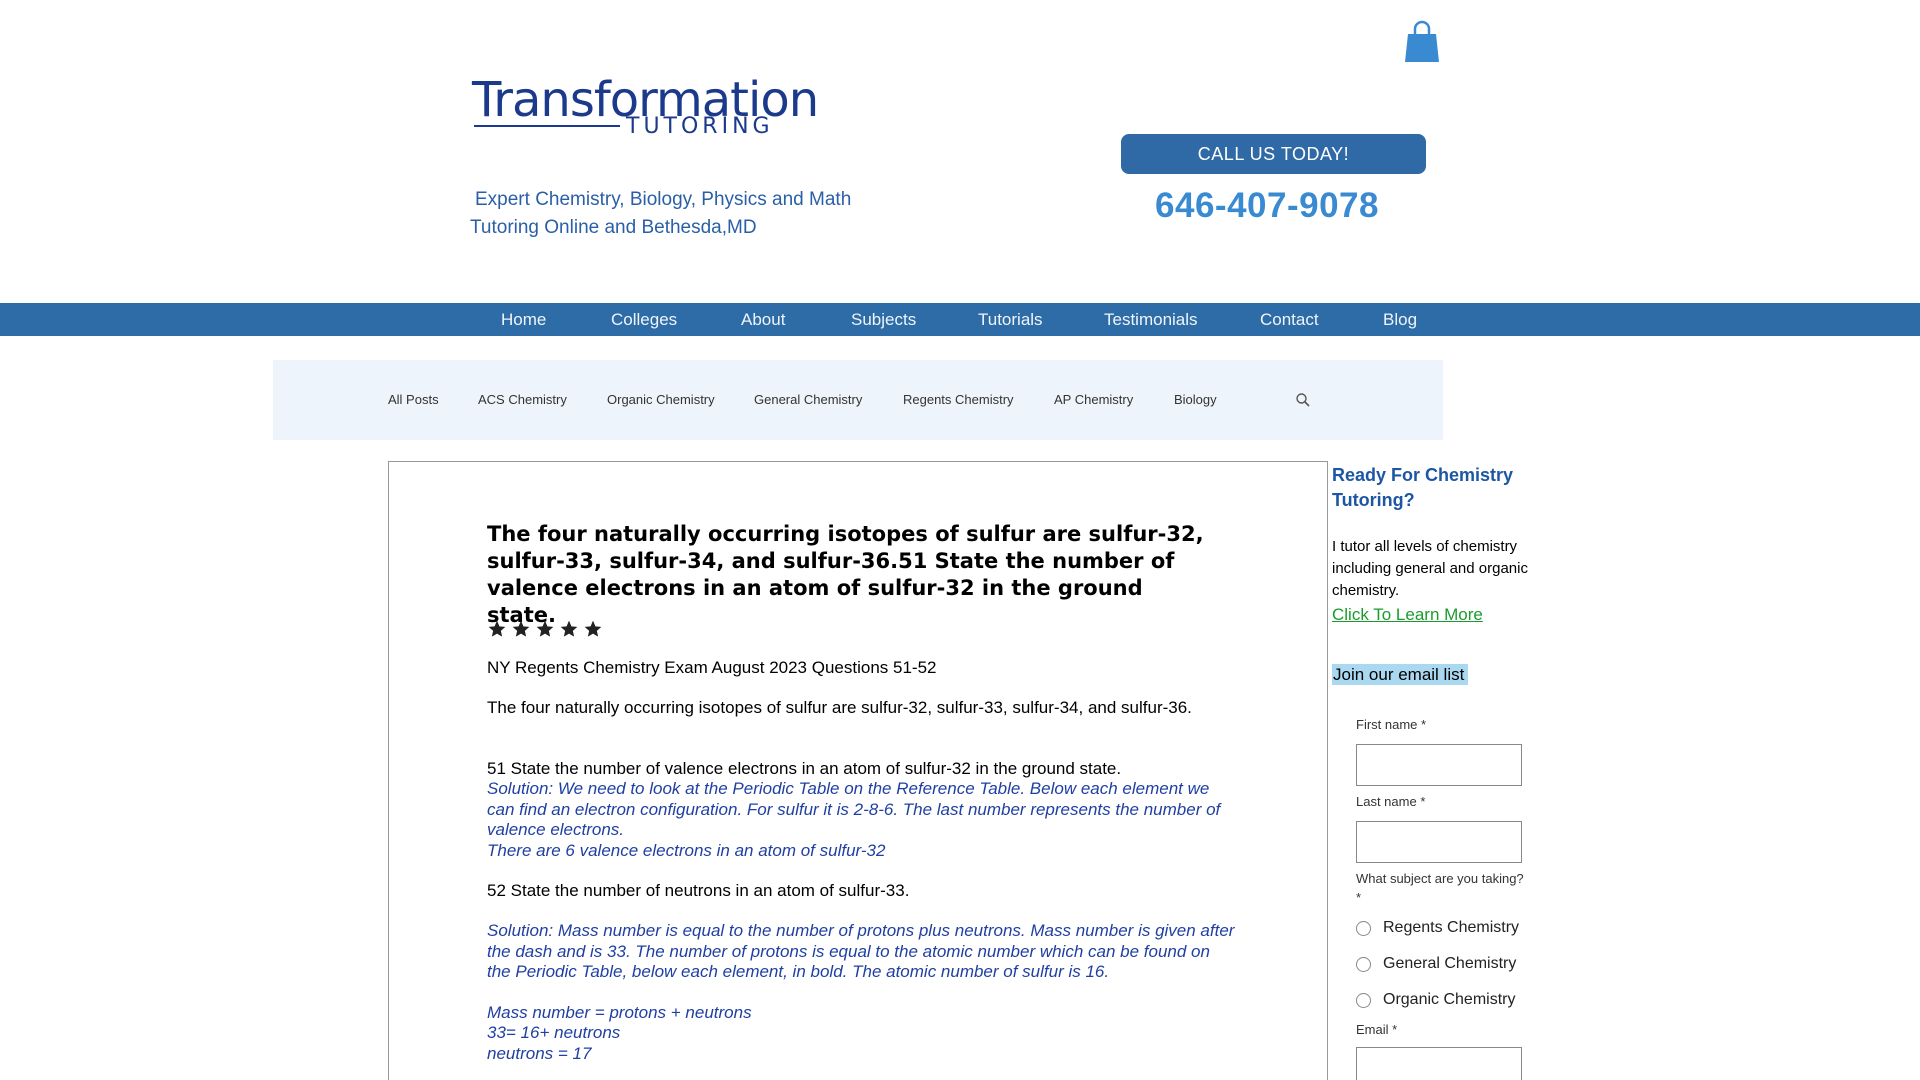 The height and width of the screenshot is (1080, 1920). I want to click on logo-underline, so click(547, 126).